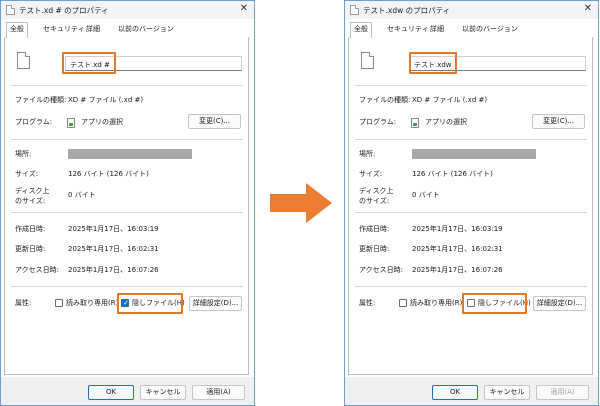  Describe the element at coordinates (471, 303) in the screenshot. I see `hidden-checkbox-box` at that location.